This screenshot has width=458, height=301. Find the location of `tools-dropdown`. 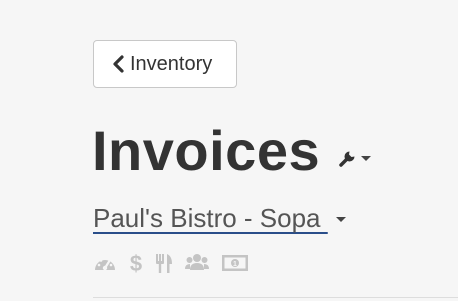

tools-dropdown is located at coordinates (355, 158).